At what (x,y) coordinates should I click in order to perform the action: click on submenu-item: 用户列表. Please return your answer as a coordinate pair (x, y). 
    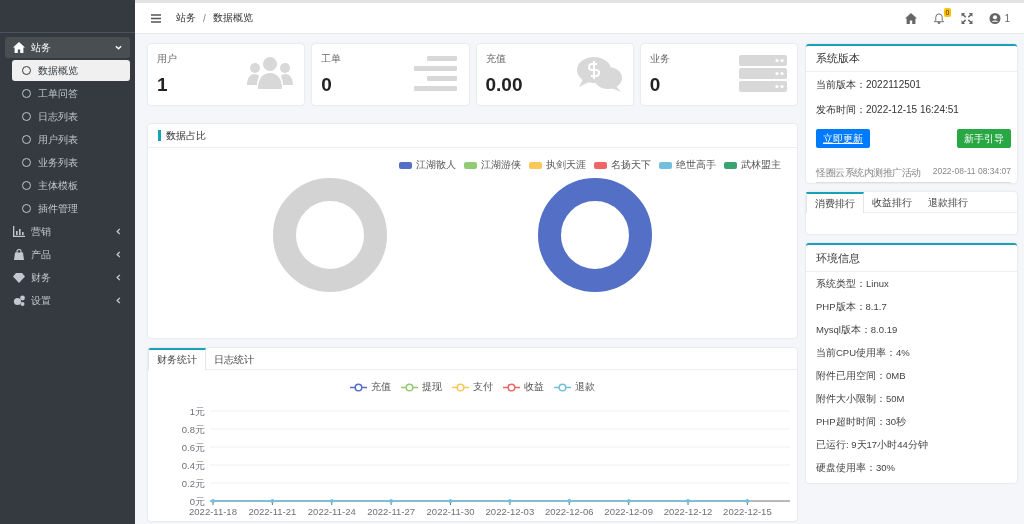
    Looking at the image, I should click on (71, 139).